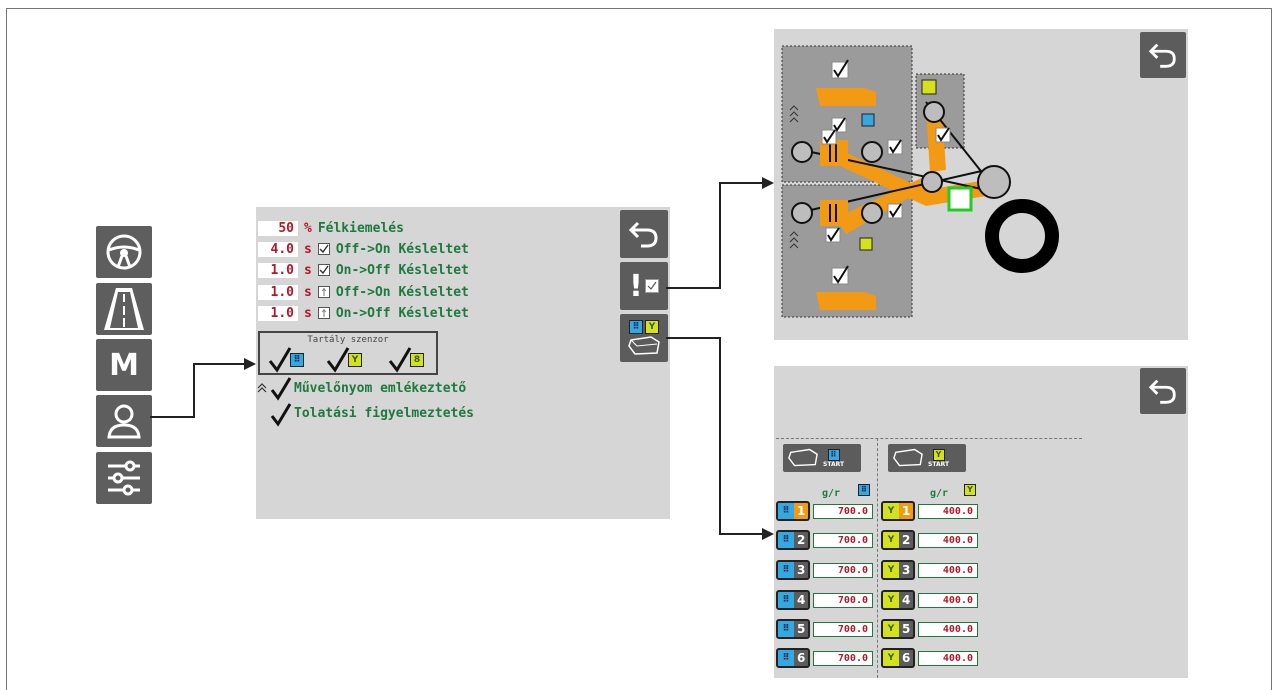  I want to click on checkbox-icon, so click(651, 286).